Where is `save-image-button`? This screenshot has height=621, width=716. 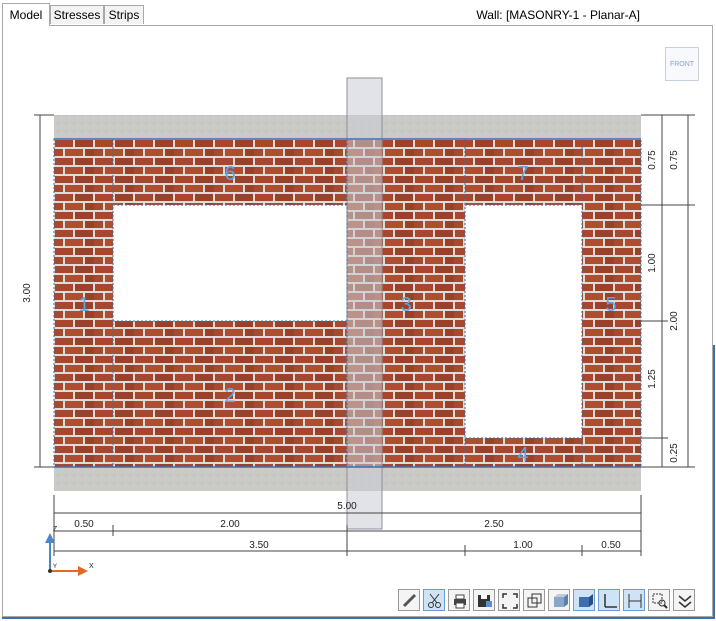 save-image-button is located at coordinates (484, 600).